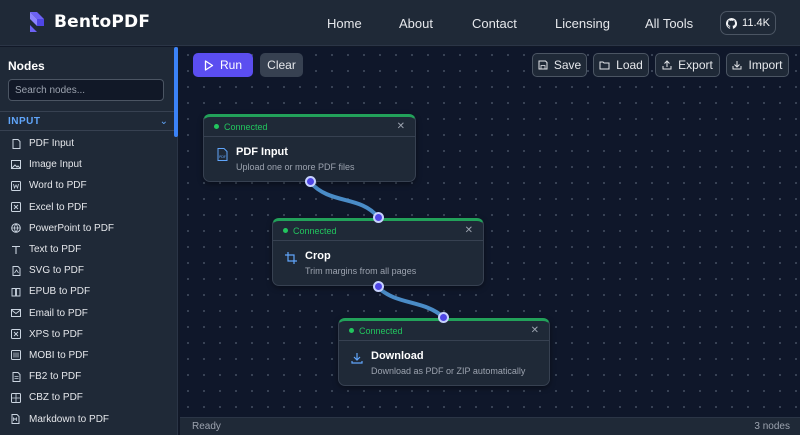  Describe the element at coordinates (88, 121) in the screenshot. I see `category-header-input: INPUT ⌄` at that location.